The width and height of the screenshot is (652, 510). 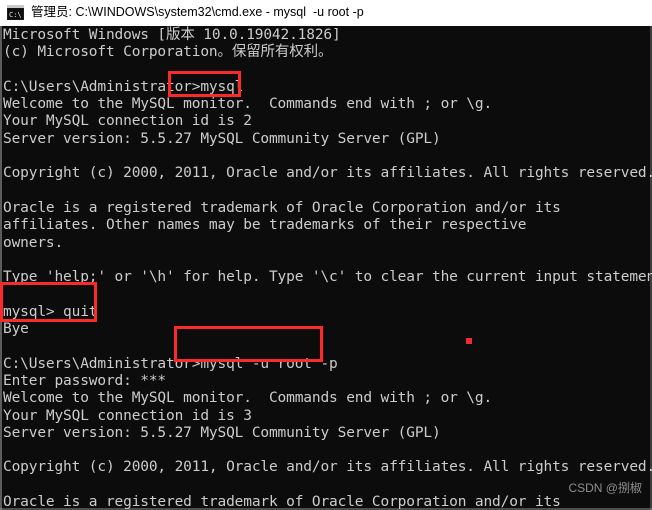 I want to click on console-line: (c) Microsoft Corporation。保留所有权利。, so click(x=168, y=52).